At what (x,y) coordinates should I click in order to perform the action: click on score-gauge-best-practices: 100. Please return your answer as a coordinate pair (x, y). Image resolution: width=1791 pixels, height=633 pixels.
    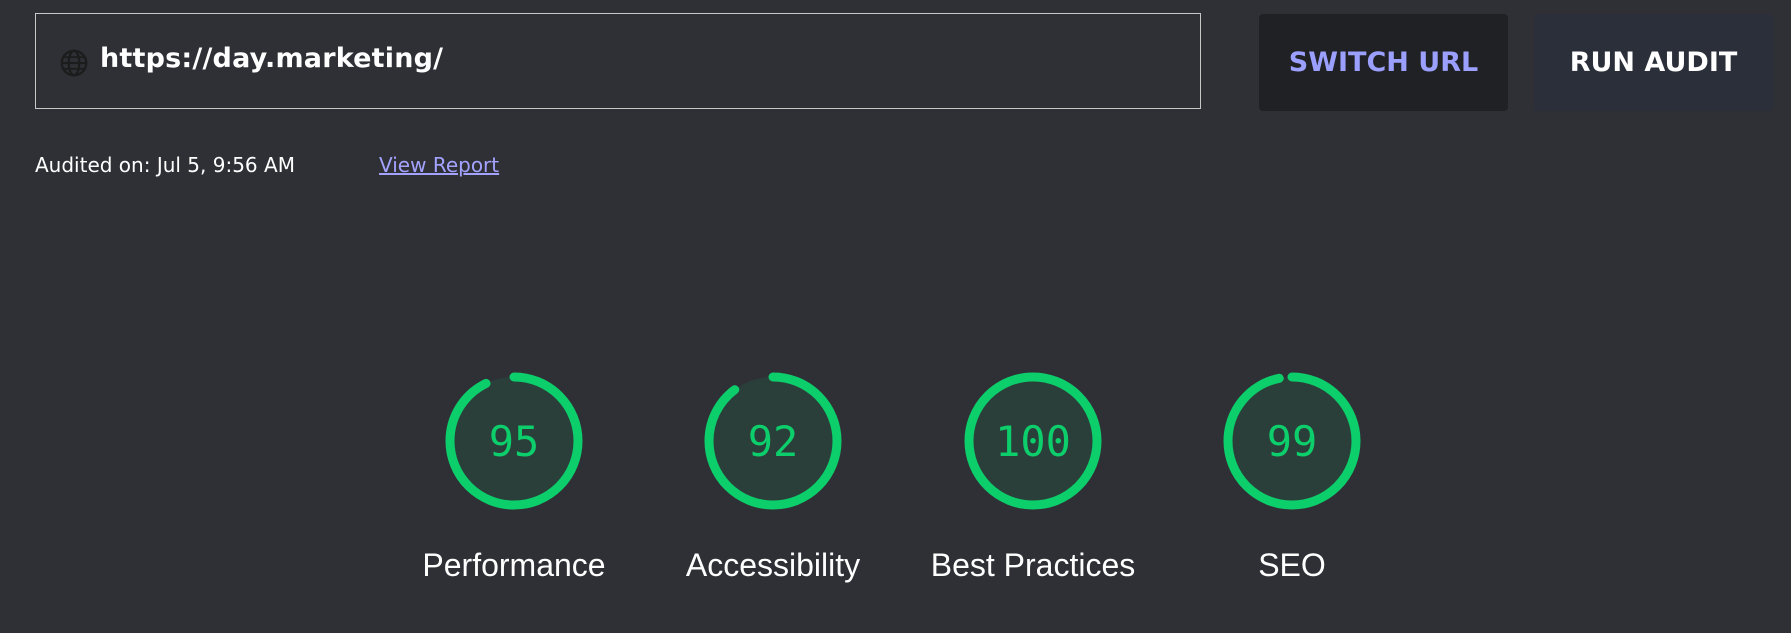
    Looking at the image, I should click on (1033, 441).